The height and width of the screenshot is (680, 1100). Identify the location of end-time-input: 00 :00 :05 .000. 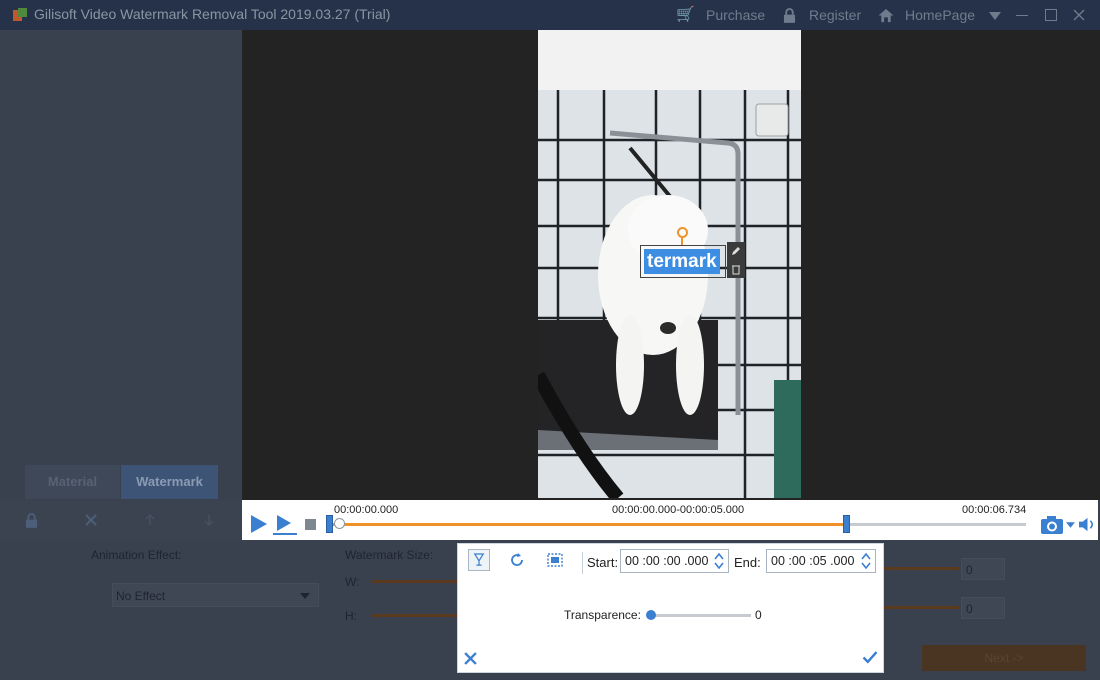
(821, 561).